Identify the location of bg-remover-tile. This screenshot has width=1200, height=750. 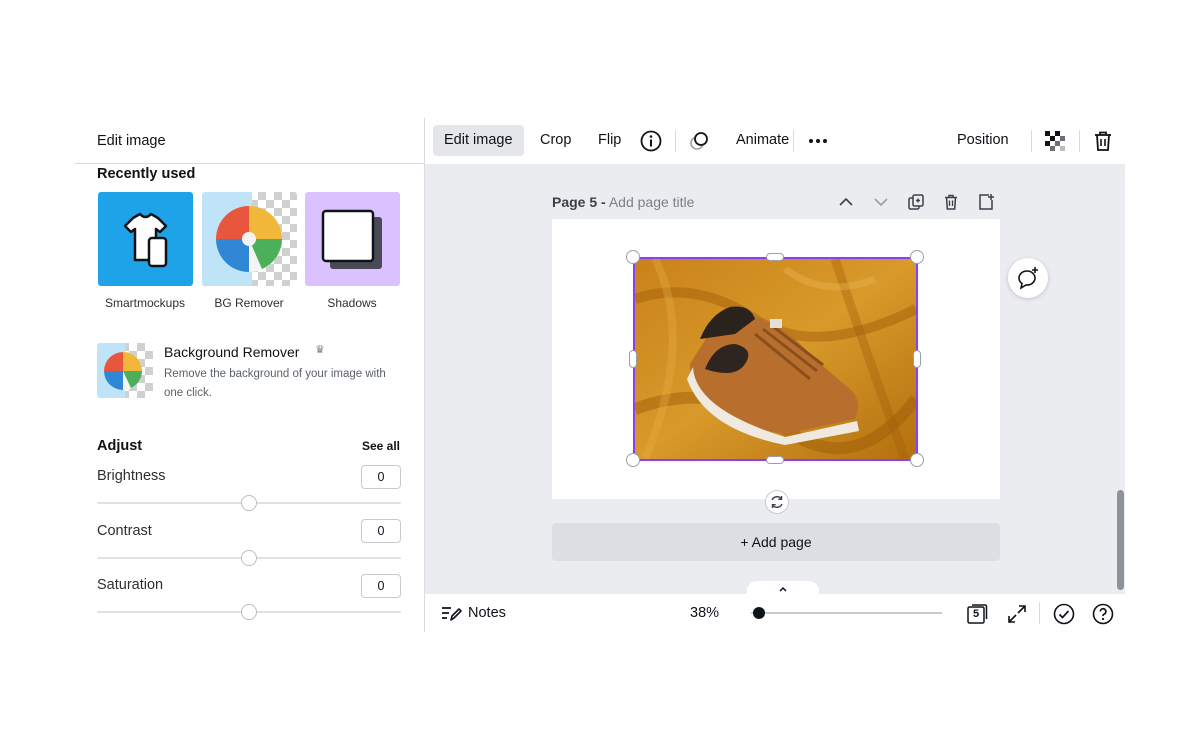
(249, 239).